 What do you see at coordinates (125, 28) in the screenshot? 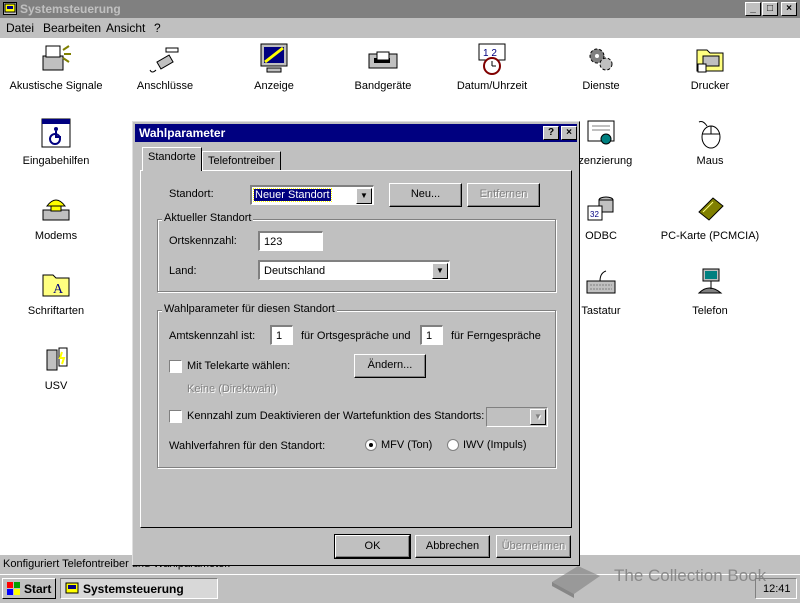
I see `menu-ansicht: Ansicht` at bounding box center [125, 28].